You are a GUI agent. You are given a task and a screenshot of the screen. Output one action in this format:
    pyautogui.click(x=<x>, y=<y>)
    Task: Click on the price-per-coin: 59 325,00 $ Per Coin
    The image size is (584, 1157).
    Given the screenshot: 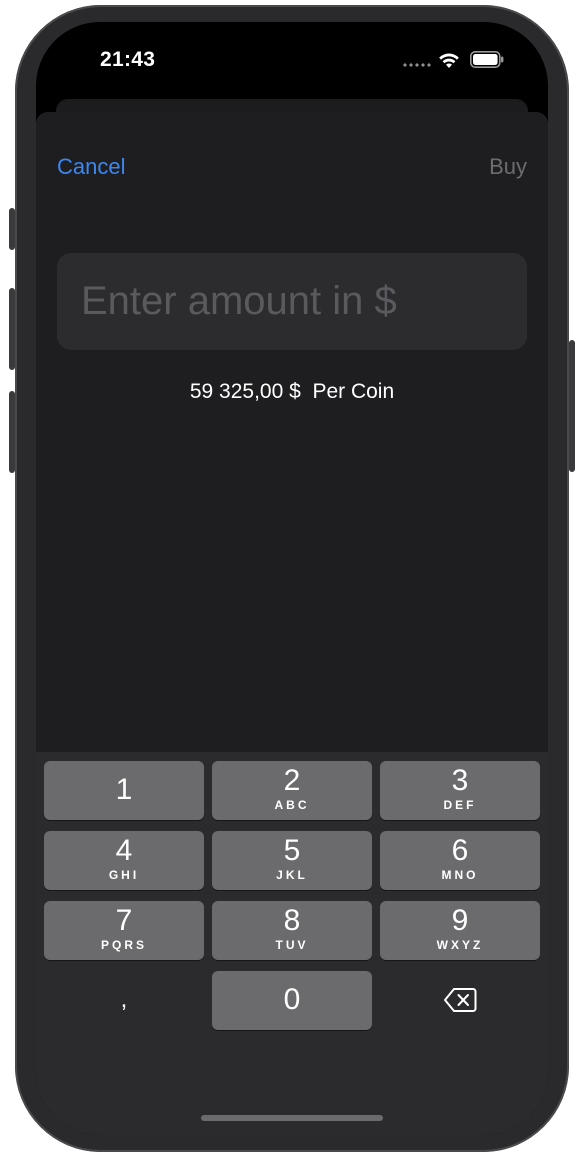 What is the action you would take?
    pyautogui.click(x=292, y=391)
    